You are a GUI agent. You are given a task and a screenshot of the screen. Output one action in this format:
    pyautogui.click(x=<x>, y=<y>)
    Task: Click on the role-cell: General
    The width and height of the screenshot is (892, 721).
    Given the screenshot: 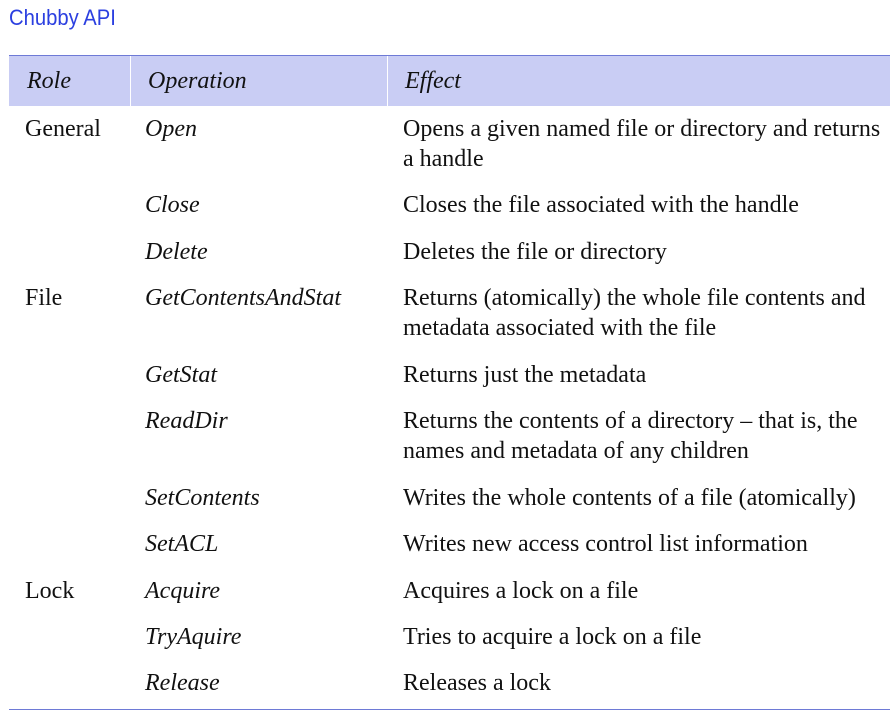 What is the action you would take?
    pyautogui.click(x=63, y=129)
    